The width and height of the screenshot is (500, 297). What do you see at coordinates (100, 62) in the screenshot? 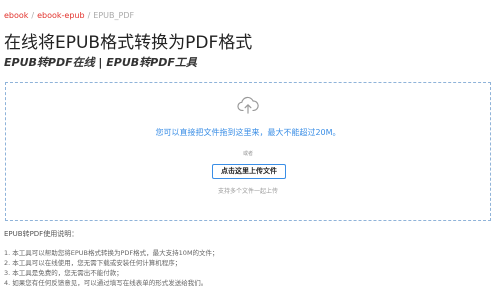
I see `page-subtitle: EPUB转PDF在线 | EPUB转PDF工具` at bounding box center [100, 62].